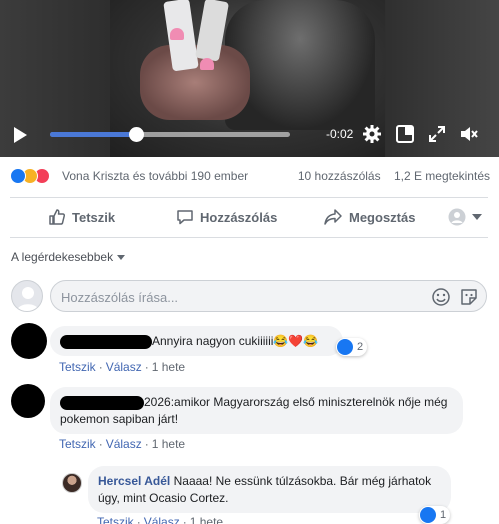  I want to click on user-avatar, so click(27, 296).